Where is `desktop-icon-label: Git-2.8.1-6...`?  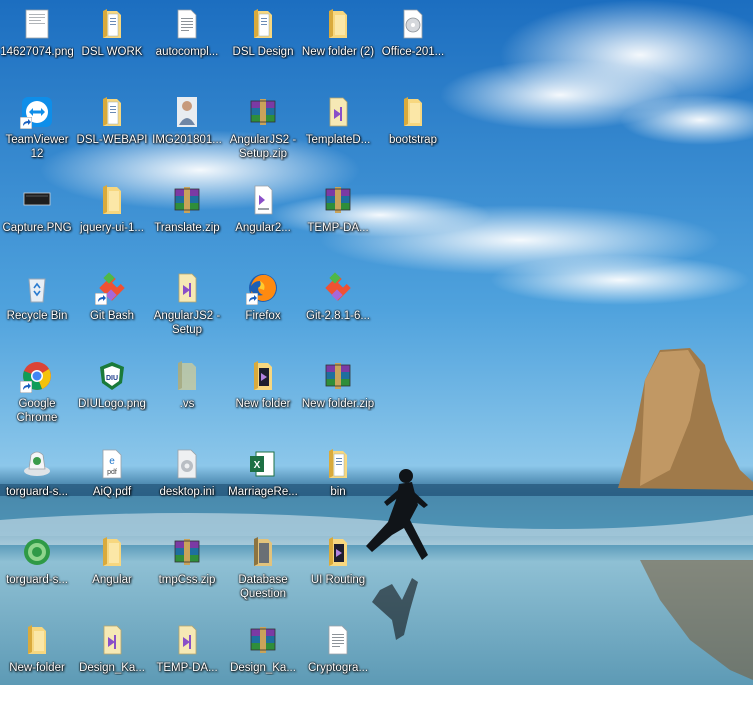
desktop-icon-label: Git-2.8.1-6... is located at coordinates (338, 316).